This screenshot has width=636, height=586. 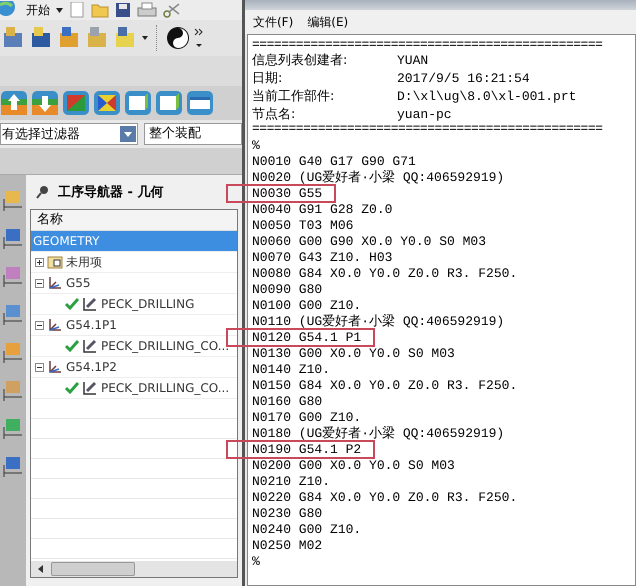 I want to click on field-value: yuan-pc, so click(x=424, y=114).